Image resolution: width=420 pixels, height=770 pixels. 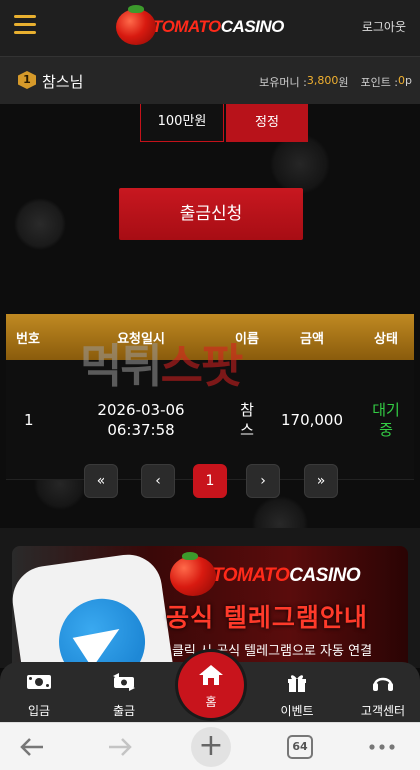 I want to click on nav-event: 이벤트, so click(x=297, y=692).